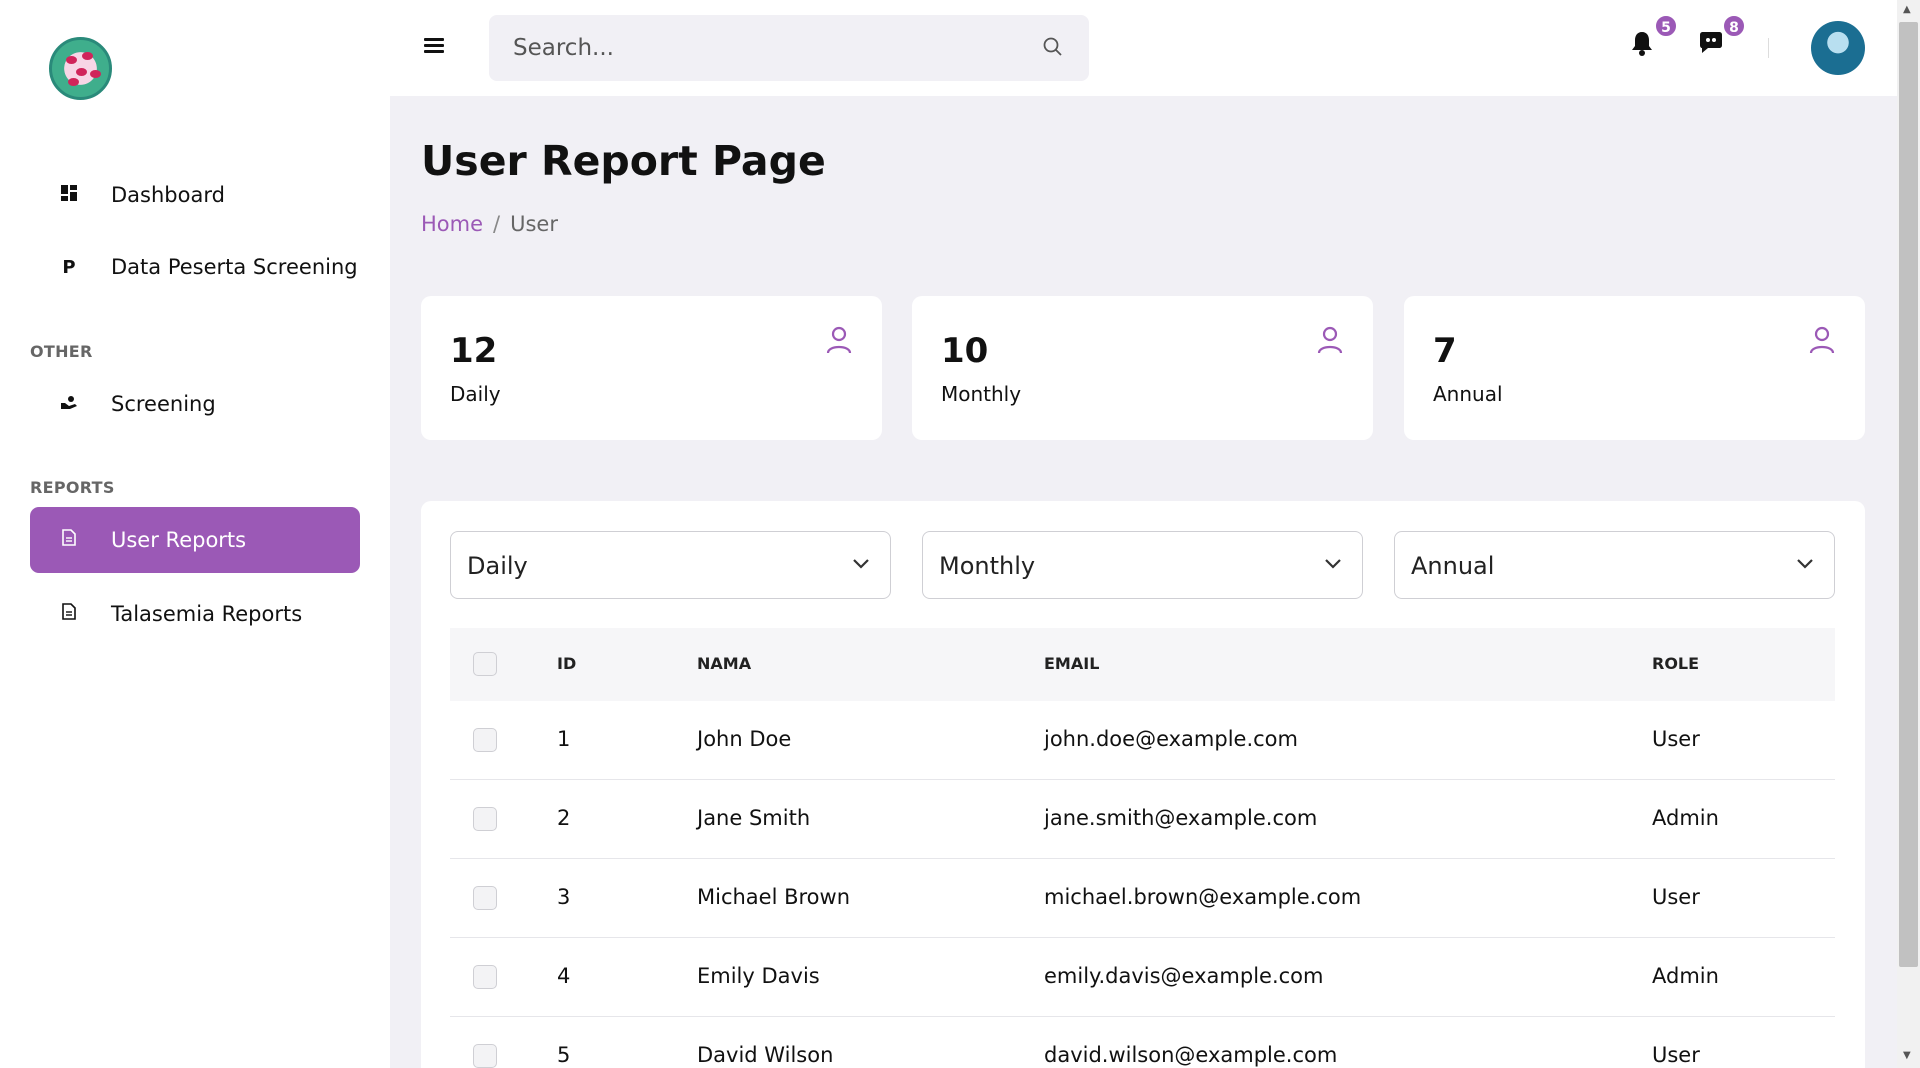 This screenshot has height=1068, width=1920. I want to click on cell-name: Jane Smith, so click(754, 818).